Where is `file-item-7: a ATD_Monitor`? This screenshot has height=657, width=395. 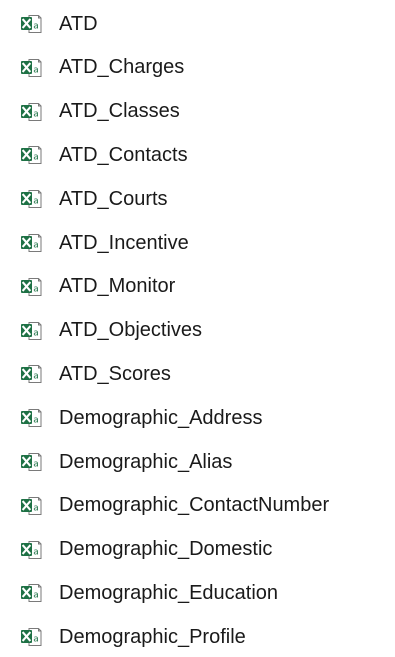
file-item-7: a ATD_Monitor is located at coordinates (197, 287).